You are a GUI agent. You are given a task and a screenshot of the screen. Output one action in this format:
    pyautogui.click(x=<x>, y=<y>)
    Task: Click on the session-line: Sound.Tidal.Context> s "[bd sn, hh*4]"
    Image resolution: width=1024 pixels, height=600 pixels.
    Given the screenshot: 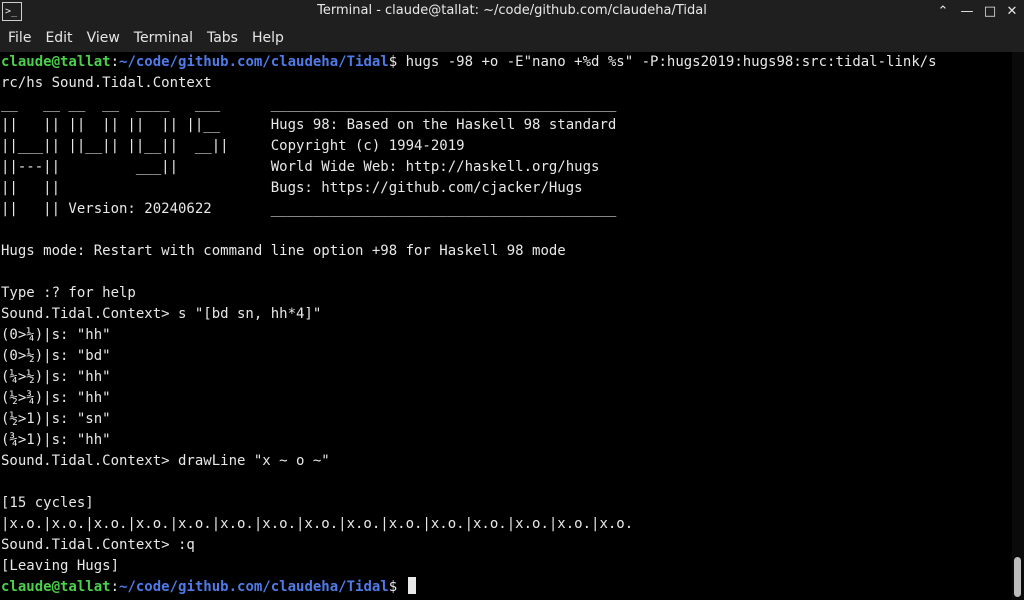 What is the action you would take?
    pyautogui.click(x=161, y=314)
    